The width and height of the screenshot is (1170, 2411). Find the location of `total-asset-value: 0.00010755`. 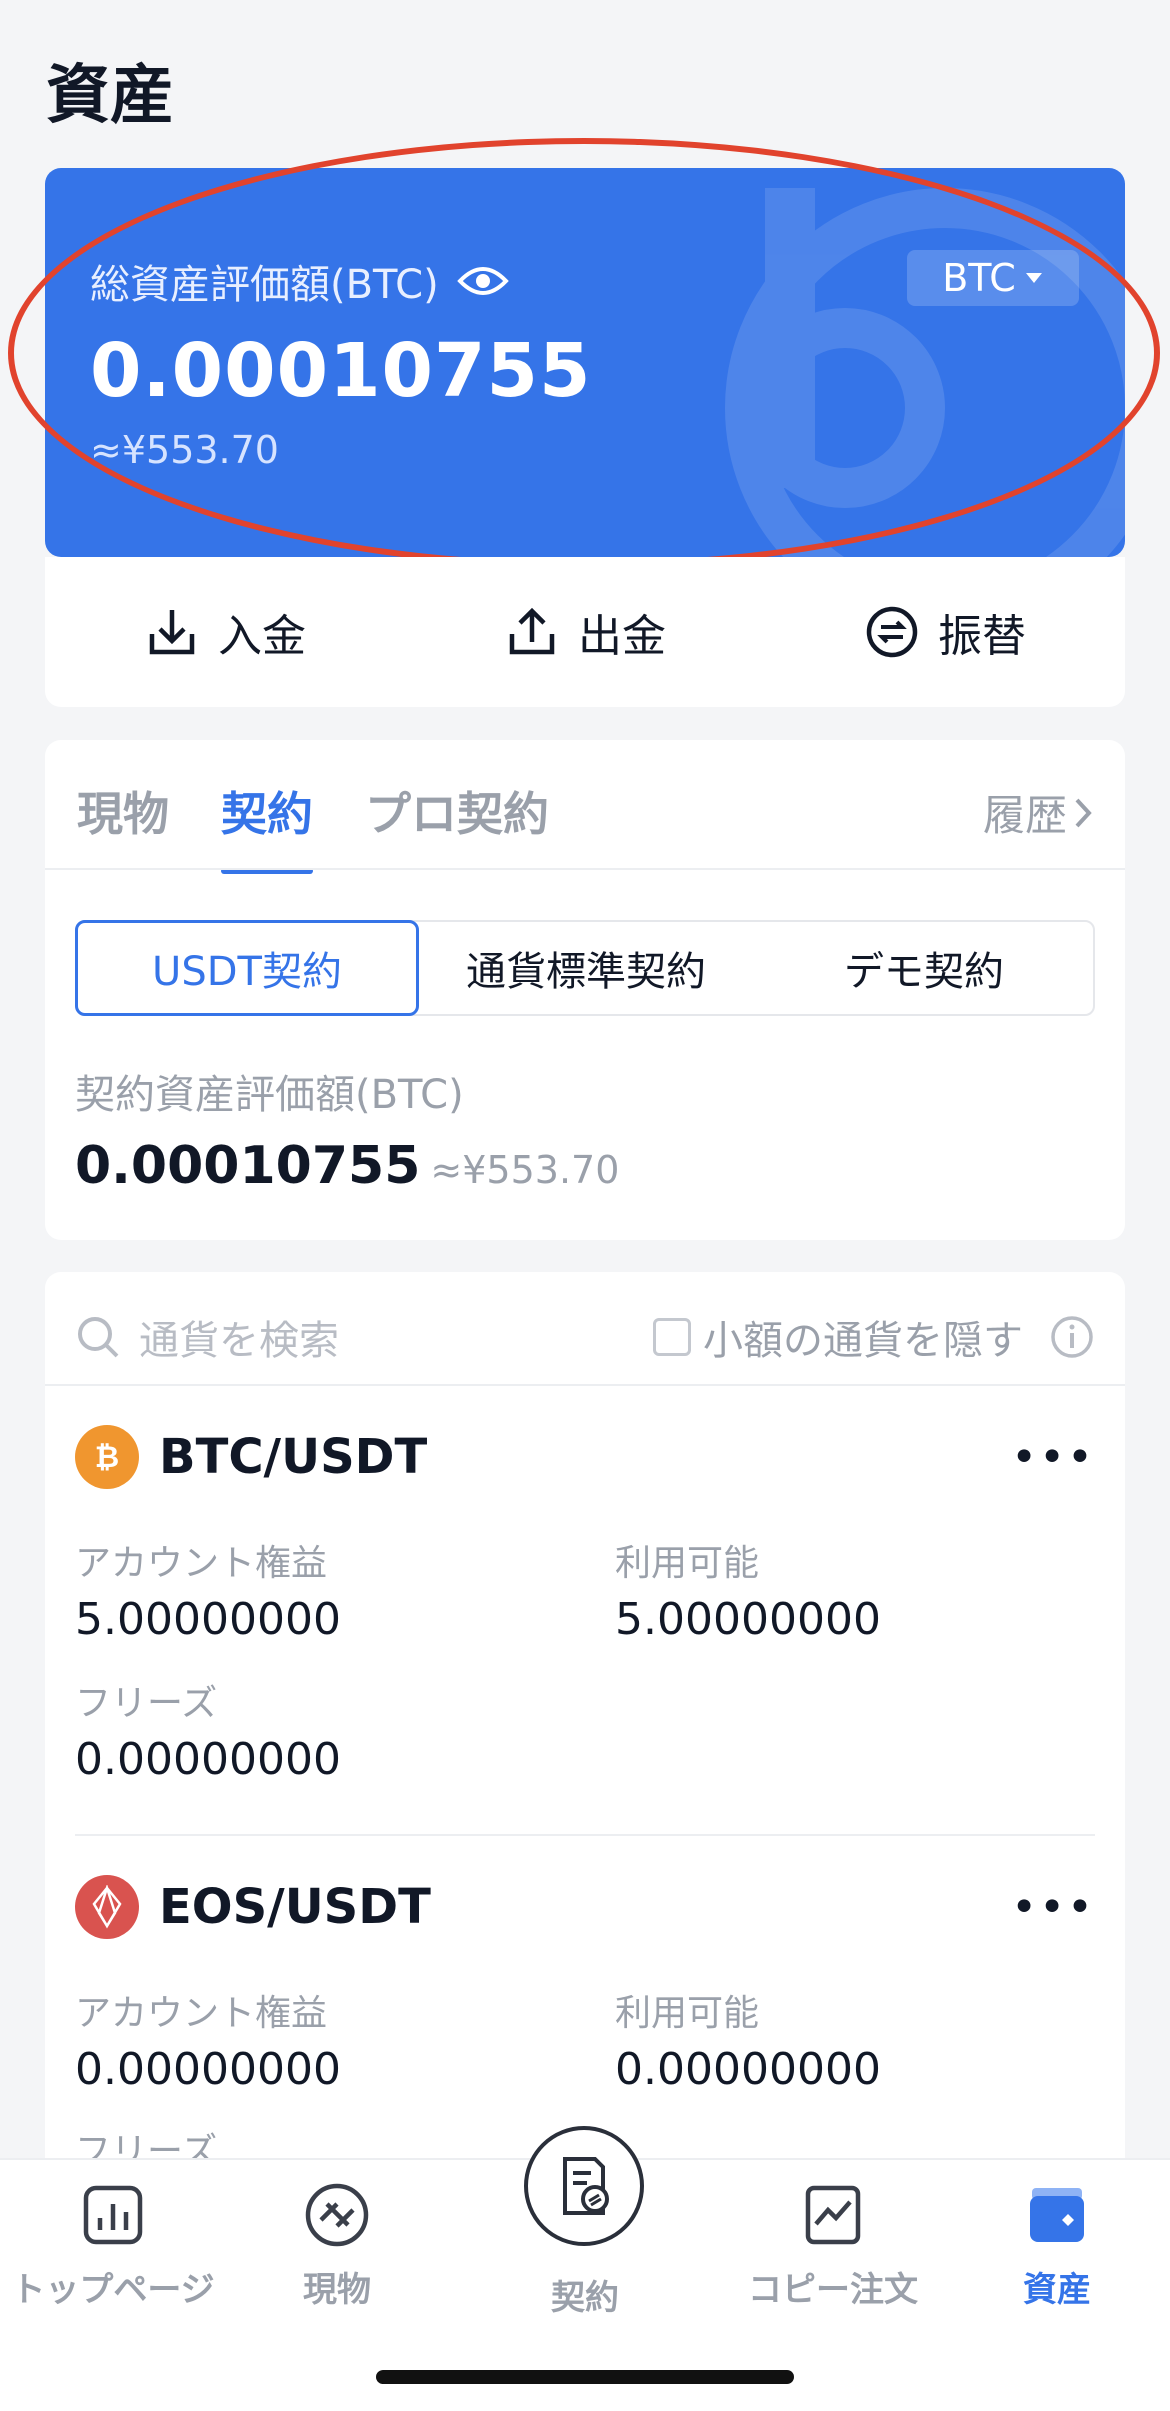

total-asset-value: 0.00010755 is located at coordinates (341, 371).